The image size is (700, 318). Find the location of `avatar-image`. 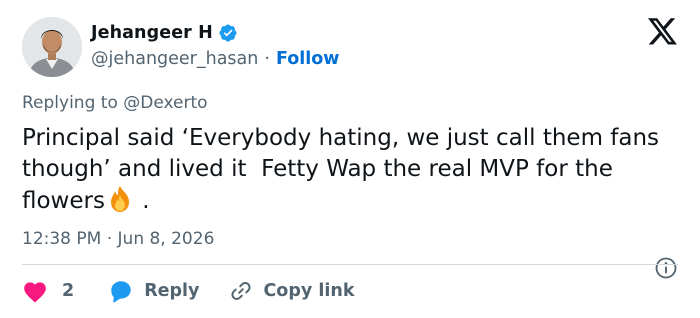

avatar-image is located at coordinates (52, 47).